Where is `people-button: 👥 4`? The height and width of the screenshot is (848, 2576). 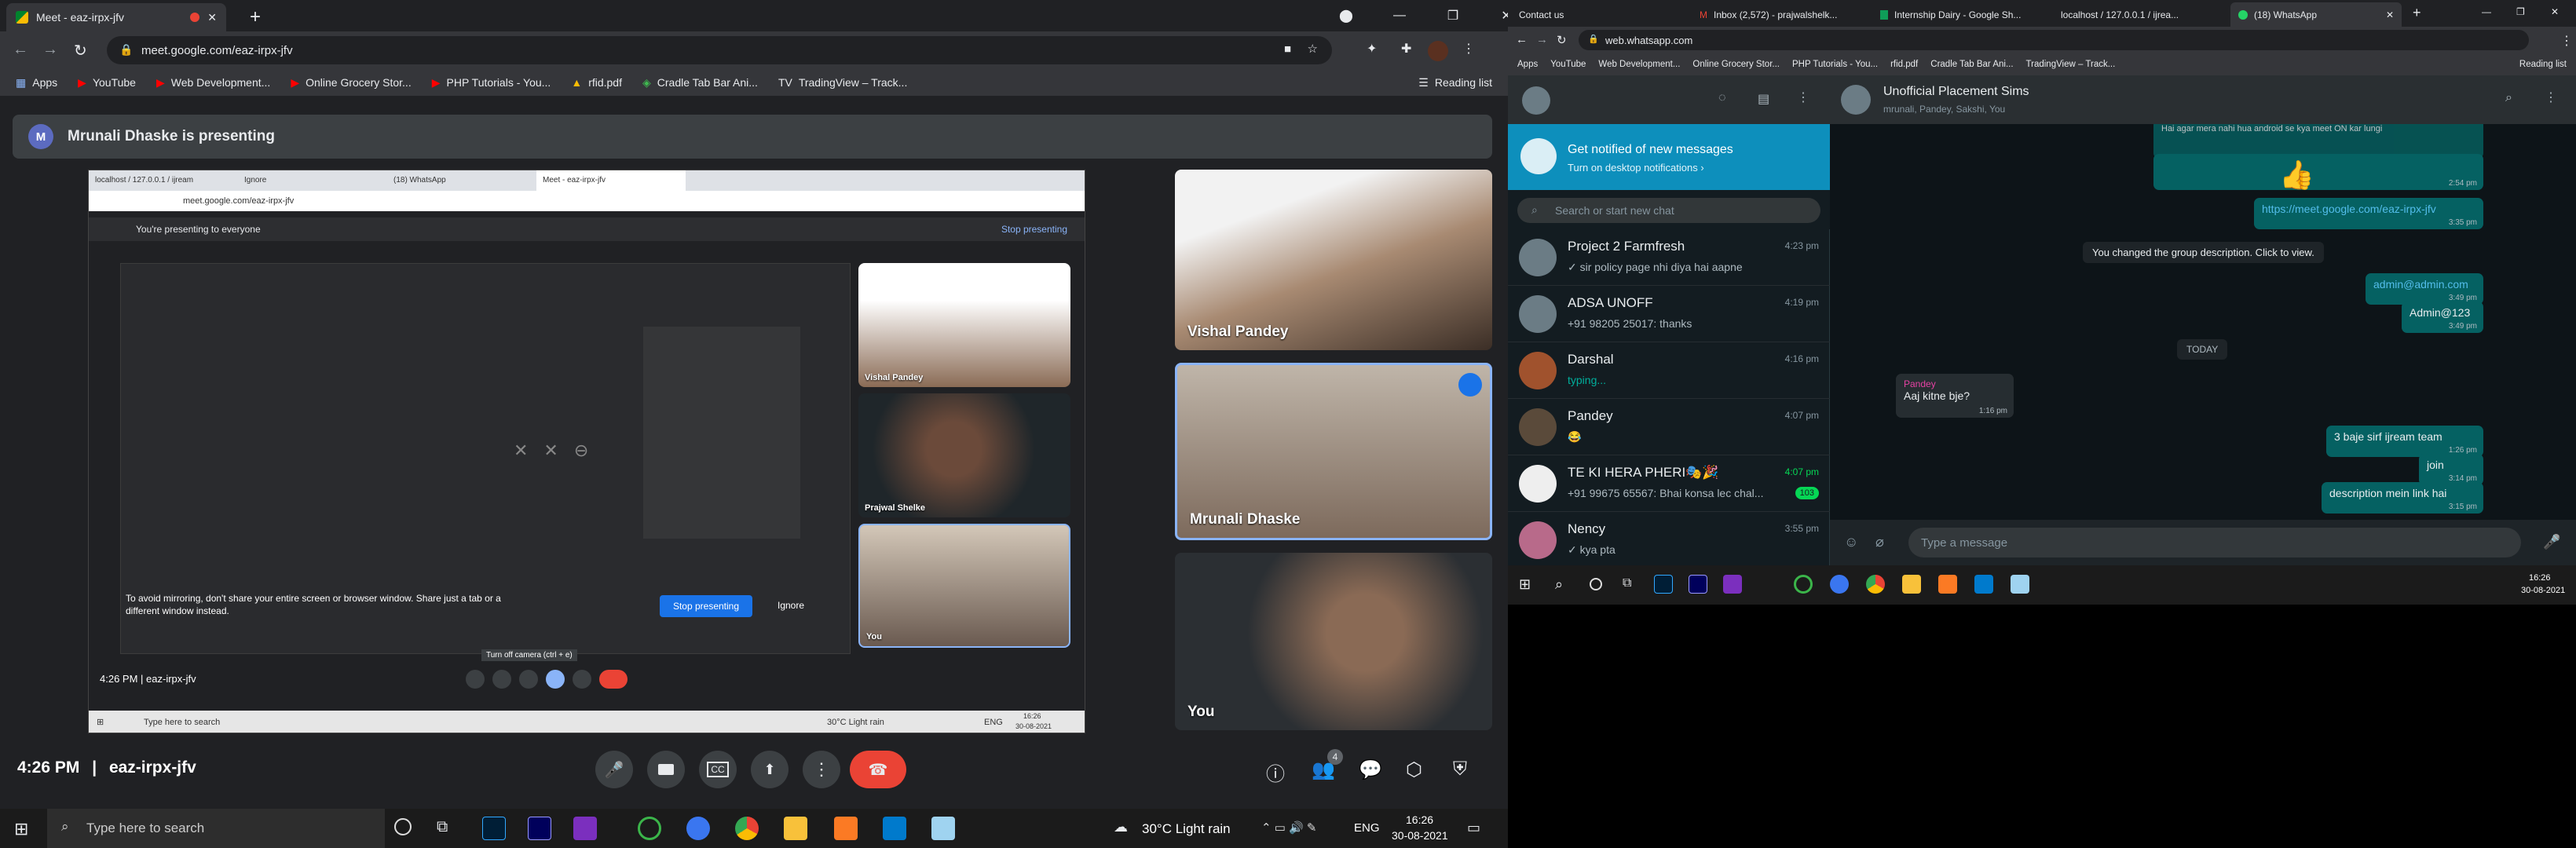 people-button: 👥 4 is located at coordinates (1327, 765).